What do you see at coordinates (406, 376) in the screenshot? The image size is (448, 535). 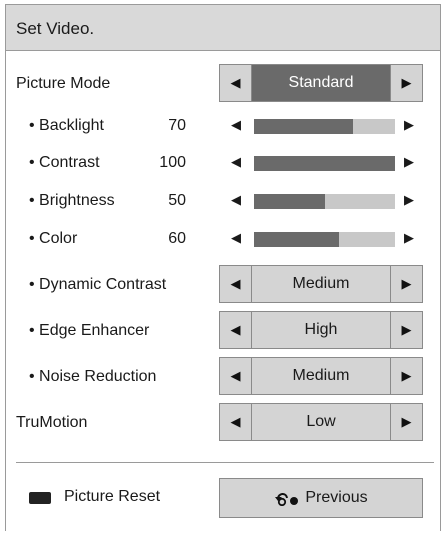 I see `noise-reduction-right-arrow-icon: ▶` at bounding box center [406, 376].